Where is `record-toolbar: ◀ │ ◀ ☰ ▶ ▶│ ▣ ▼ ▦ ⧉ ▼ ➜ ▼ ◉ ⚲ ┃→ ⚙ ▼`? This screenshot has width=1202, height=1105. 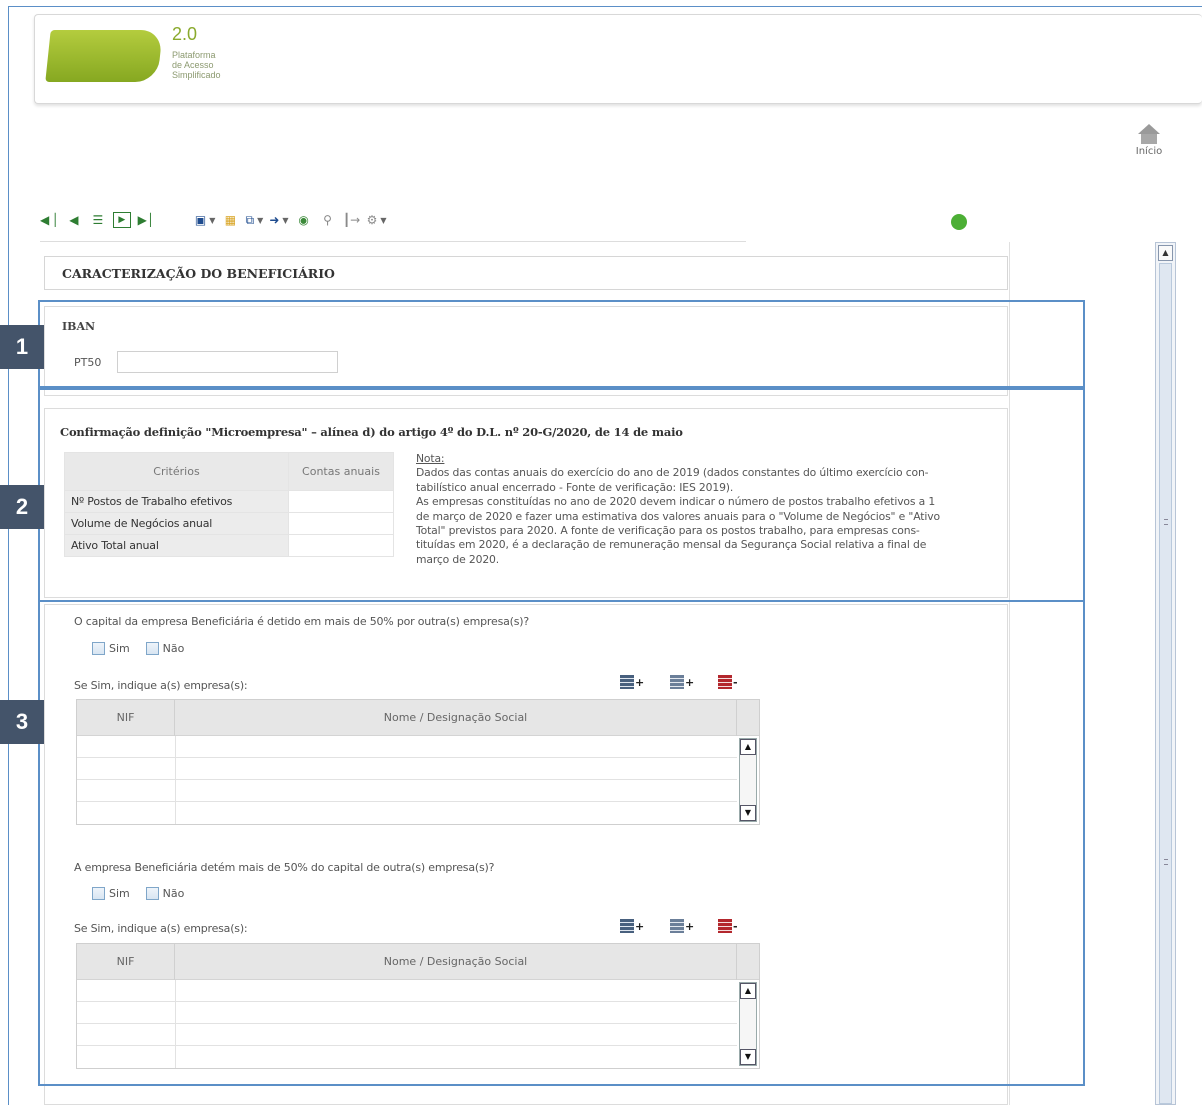
record-toolbar: ◀ │ ◀ ☰ ▶ ▶│ ▣ ▼ ▦ ⧉ ▼ ➜ ▼ ◉ ⚲ ┃→ ⚙ ▼ is located at coordinates (216, 220).